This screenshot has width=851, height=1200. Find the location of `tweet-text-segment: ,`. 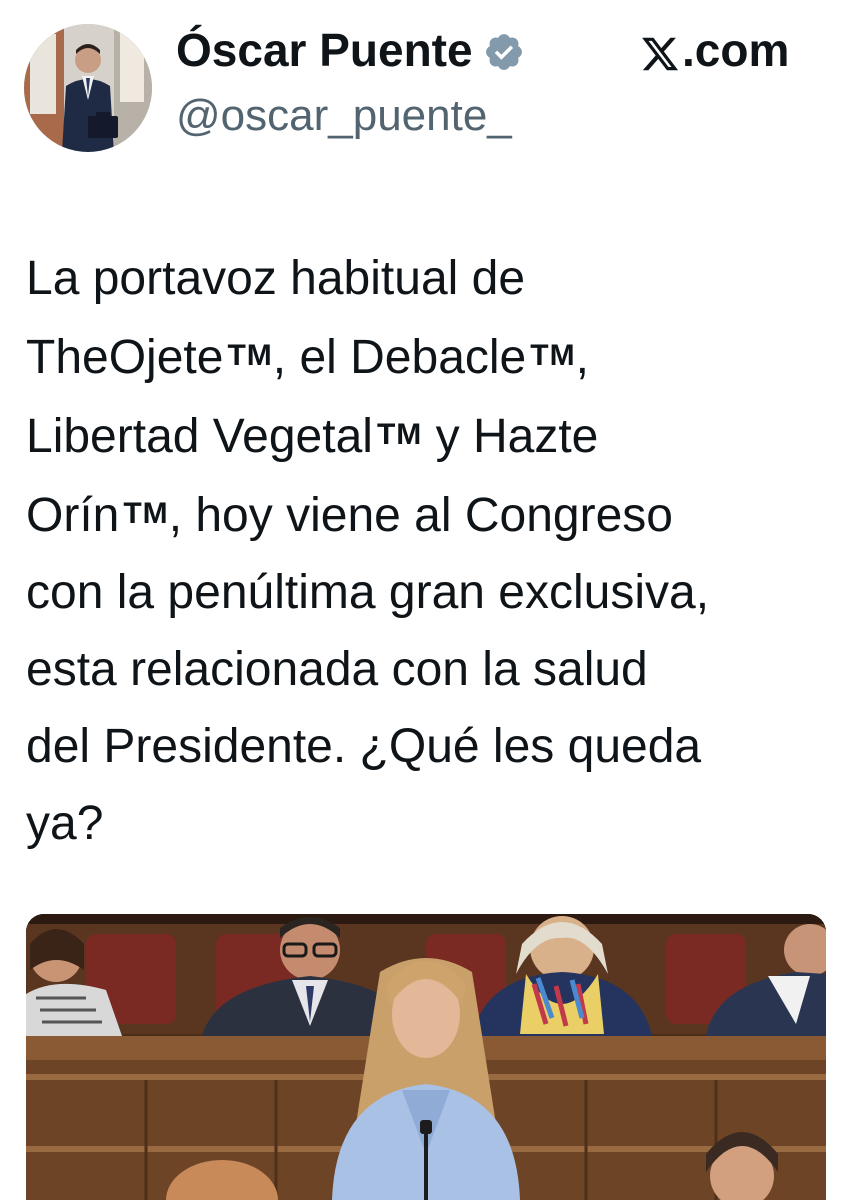

tweet-text-segment: , is located at coordinates (582, 357).